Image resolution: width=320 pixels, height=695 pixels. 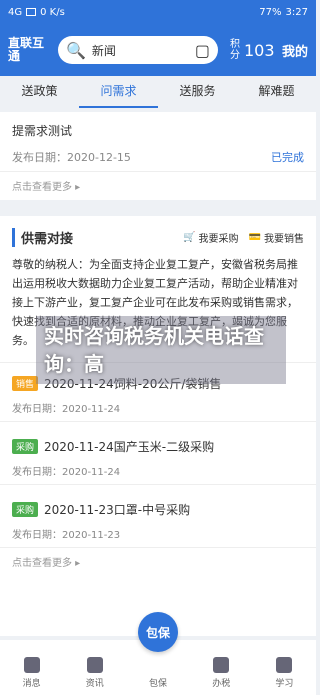 I want to click on search-icon: 🔍, so click(x=76, y=50).